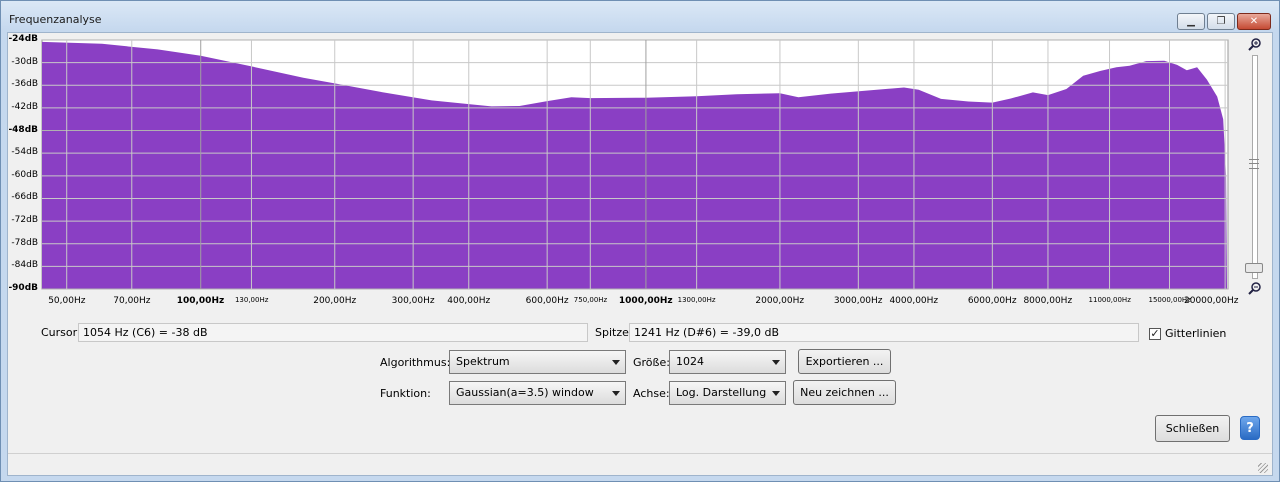  Describe the element at coordinates (24, 174) in the screenshot. I see `db-tick-label: -60dB` at that location.